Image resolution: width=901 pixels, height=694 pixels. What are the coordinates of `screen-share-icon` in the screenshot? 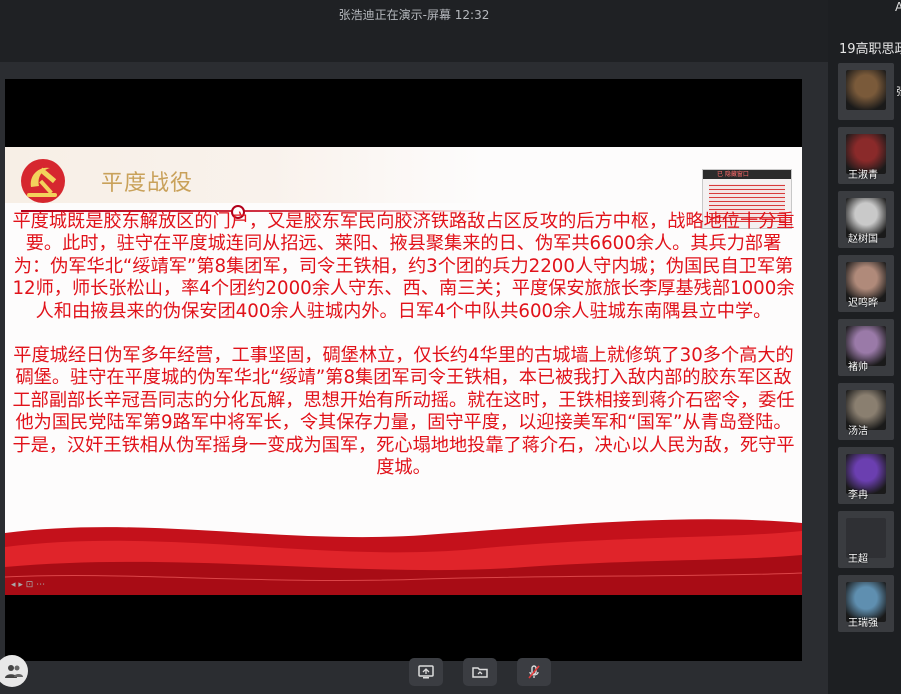 It's located at (426, 672).